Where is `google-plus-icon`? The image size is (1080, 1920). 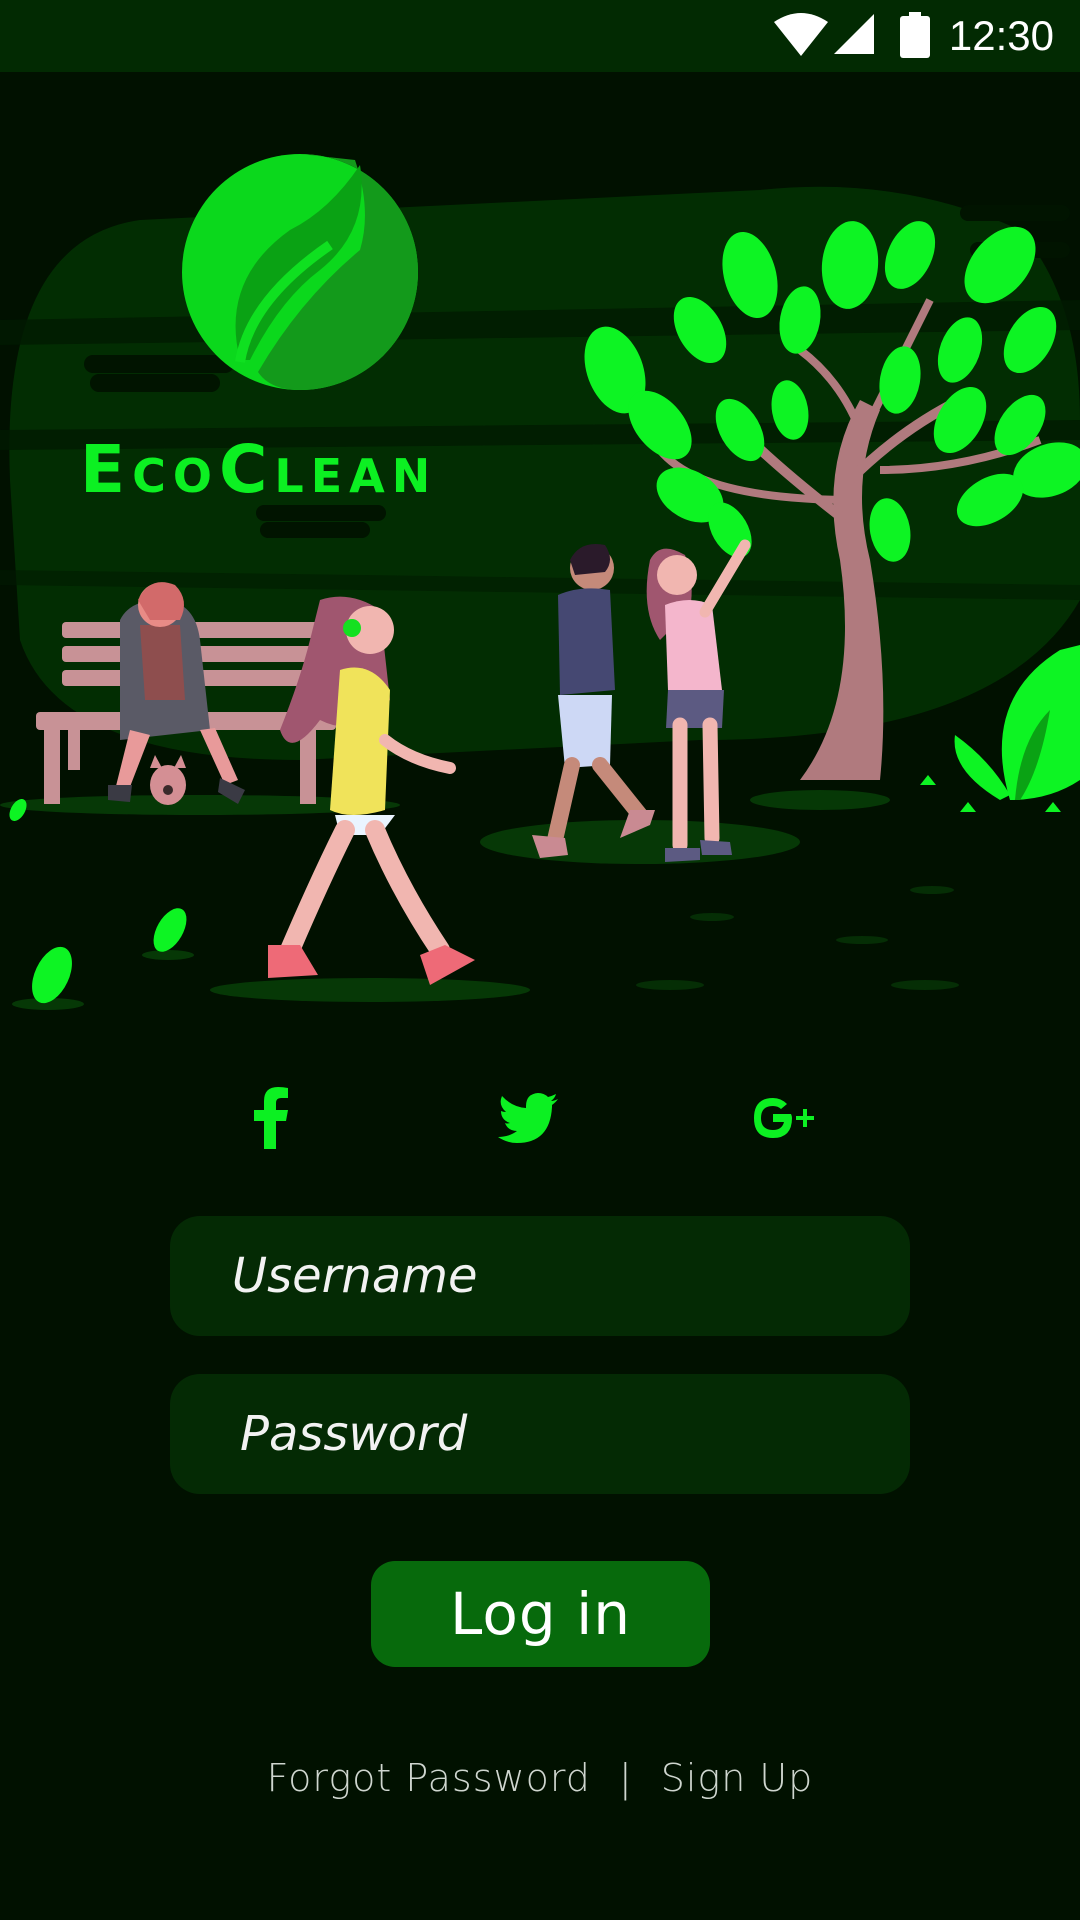
google-plus-icon is located at coordinates (784, 1118).